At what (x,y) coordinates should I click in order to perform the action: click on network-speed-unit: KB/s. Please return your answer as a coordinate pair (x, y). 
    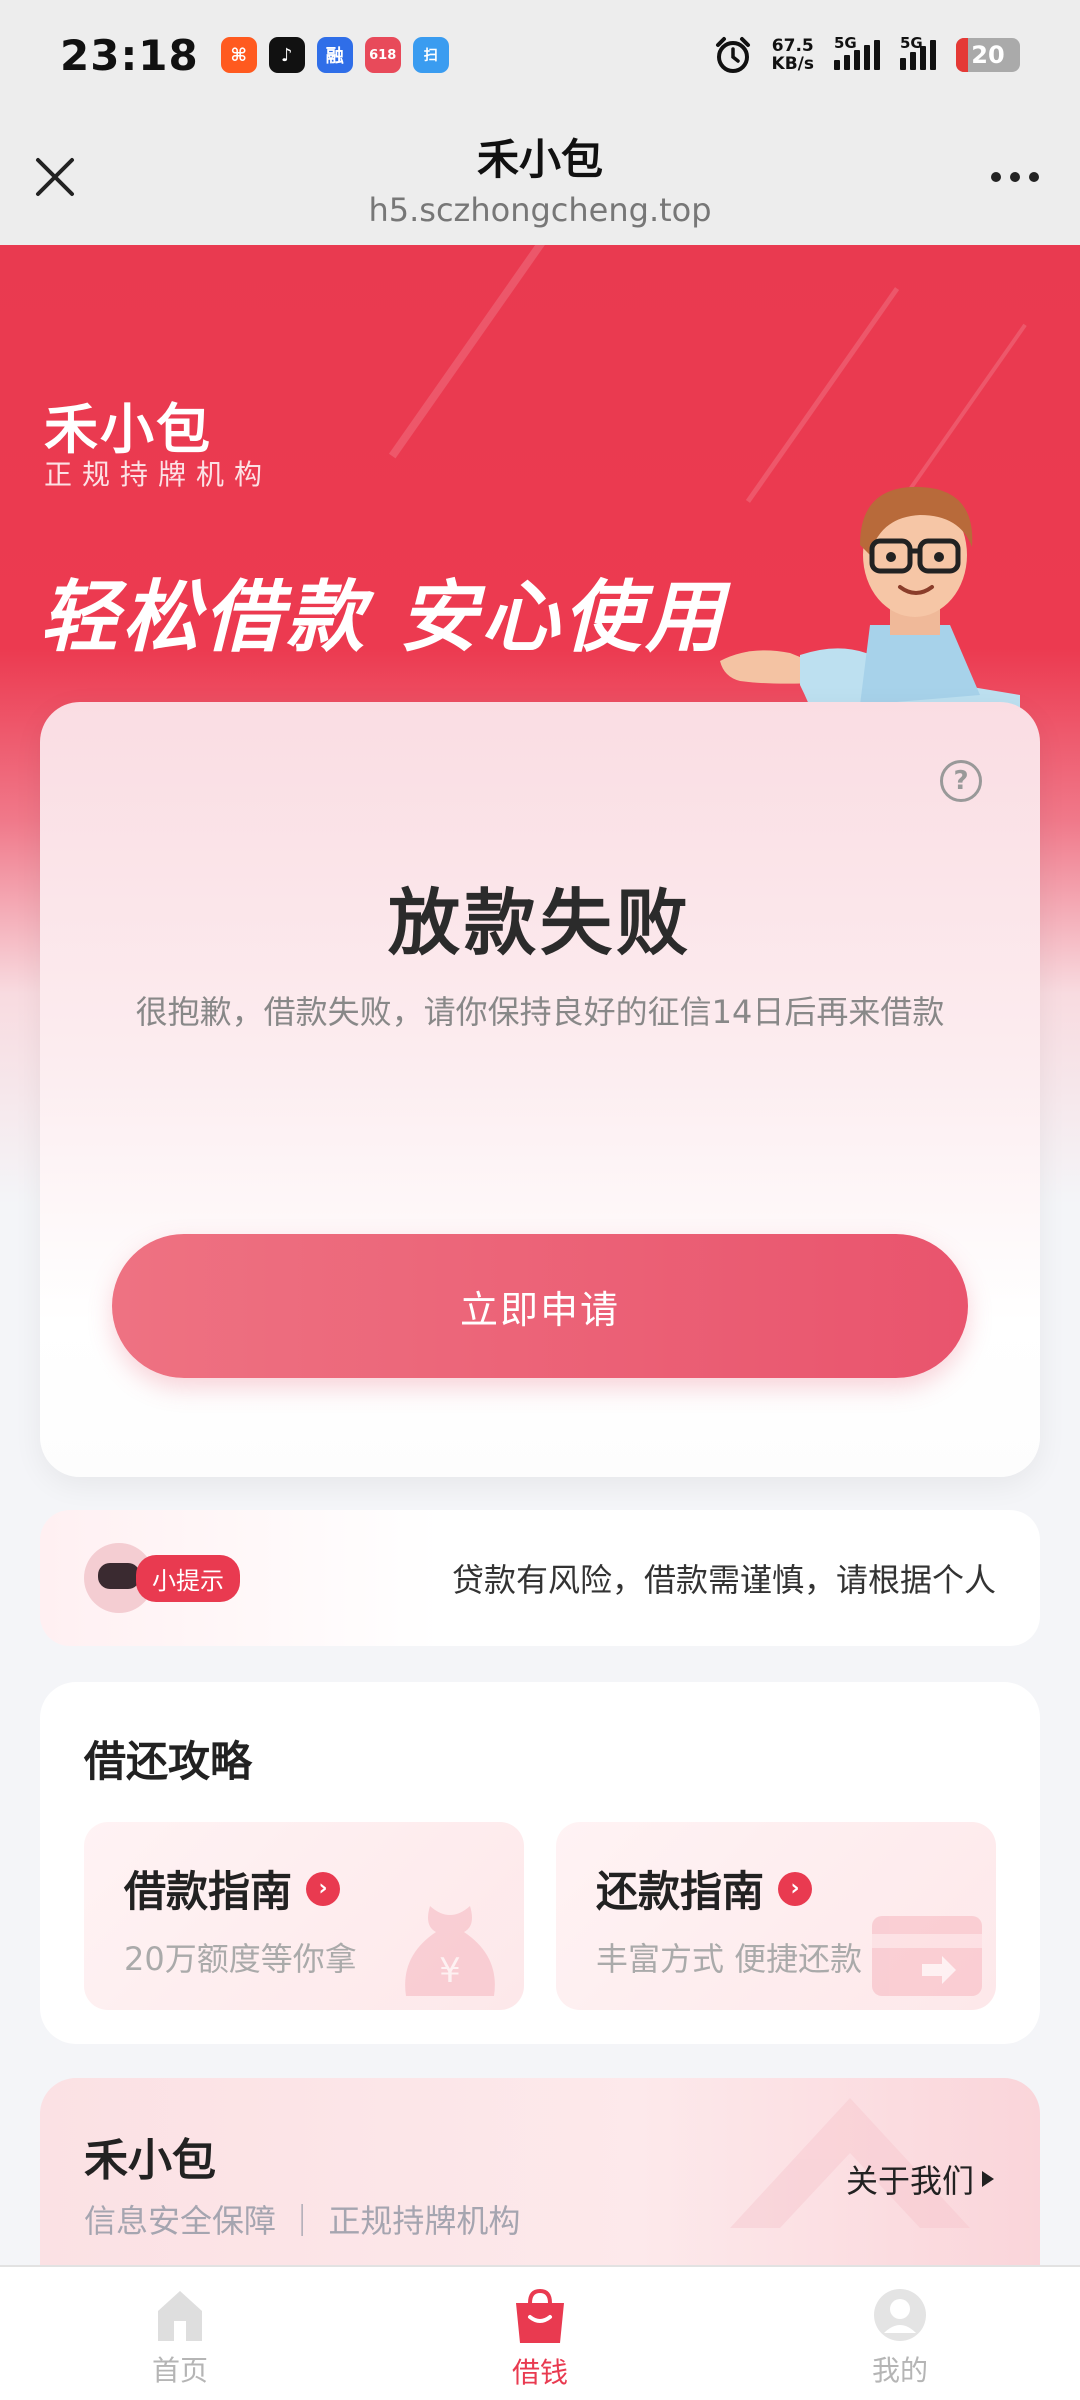
    Looking at the image, I should click on (792, 64).